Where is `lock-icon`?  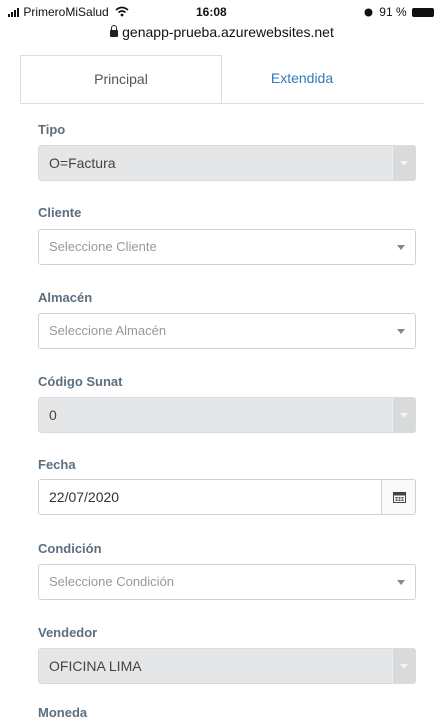
lock-icon is located at coordinates (114, 31).